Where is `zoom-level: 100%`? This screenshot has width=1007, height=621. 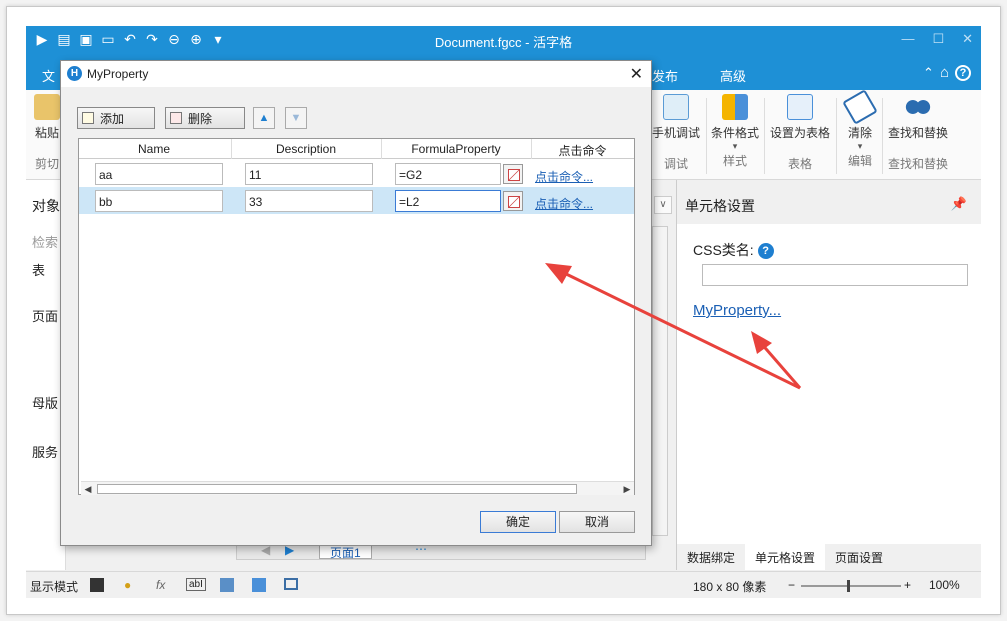
zoom-level: 100% is located at coordinates (944, 585).